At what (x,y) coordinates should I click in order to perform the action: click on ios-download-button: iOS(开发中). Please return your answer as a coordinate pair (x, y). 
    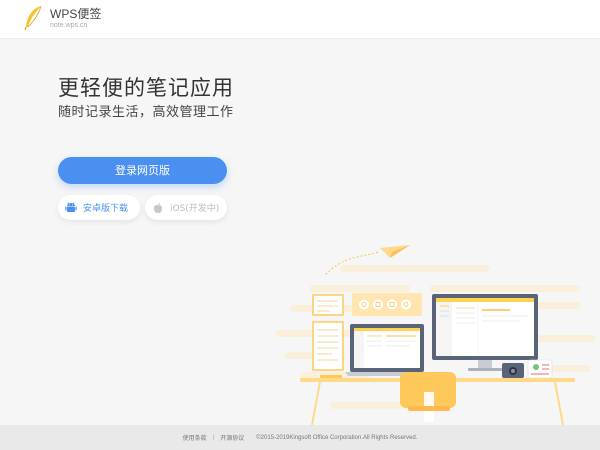
    Looking at the image, I should click on (186, 207).